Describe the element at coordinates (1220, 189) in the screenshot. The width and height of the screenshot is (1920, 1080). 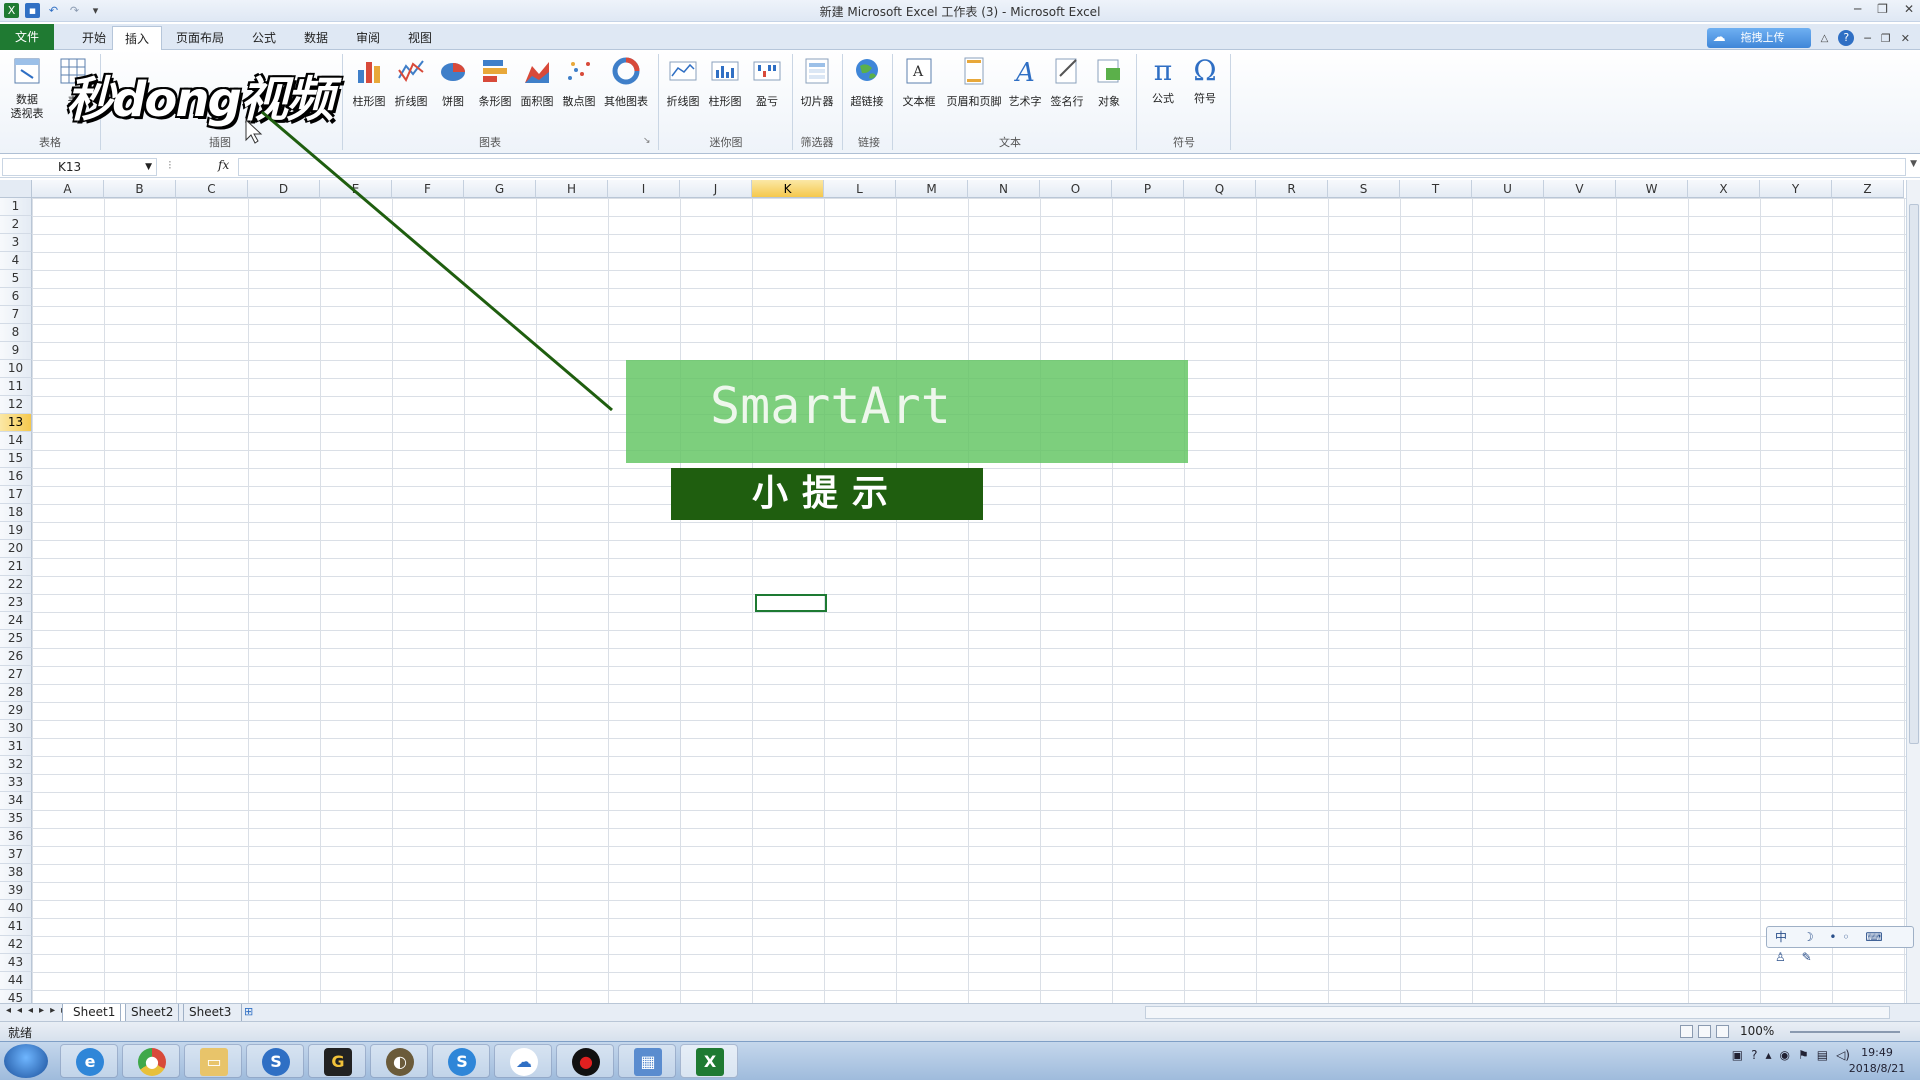
I see `column-header: Q` at that location.